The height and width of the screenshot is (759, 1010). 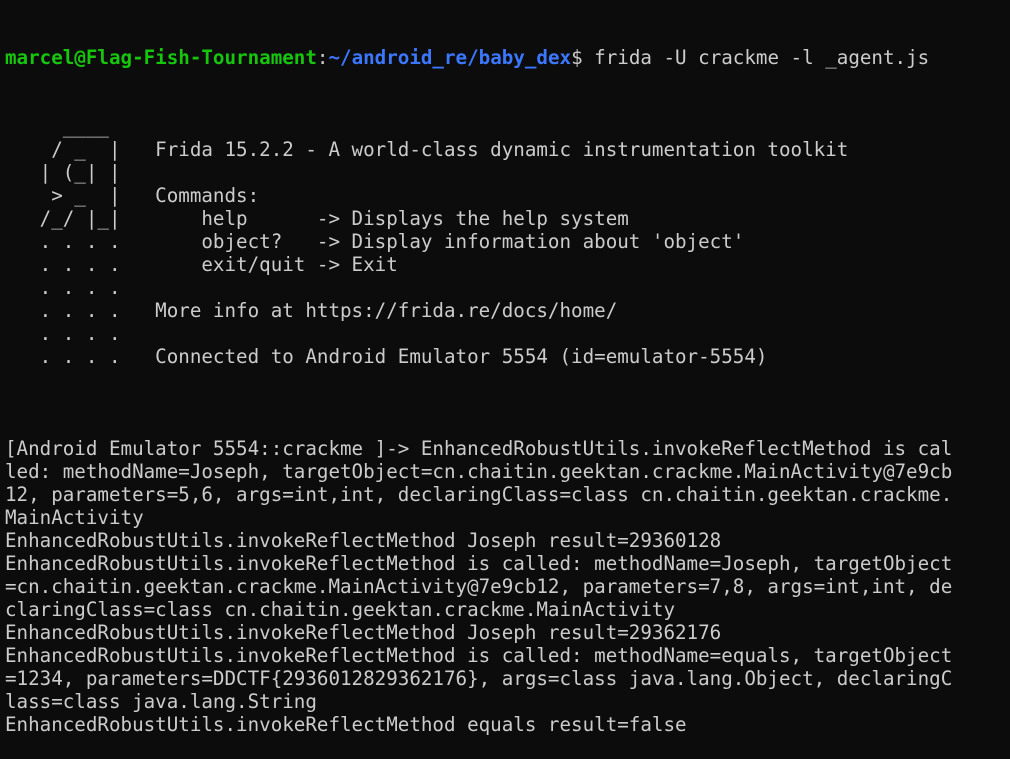 I want to click on banner-line: > _ | Commands:, so click(x=132, y=195).